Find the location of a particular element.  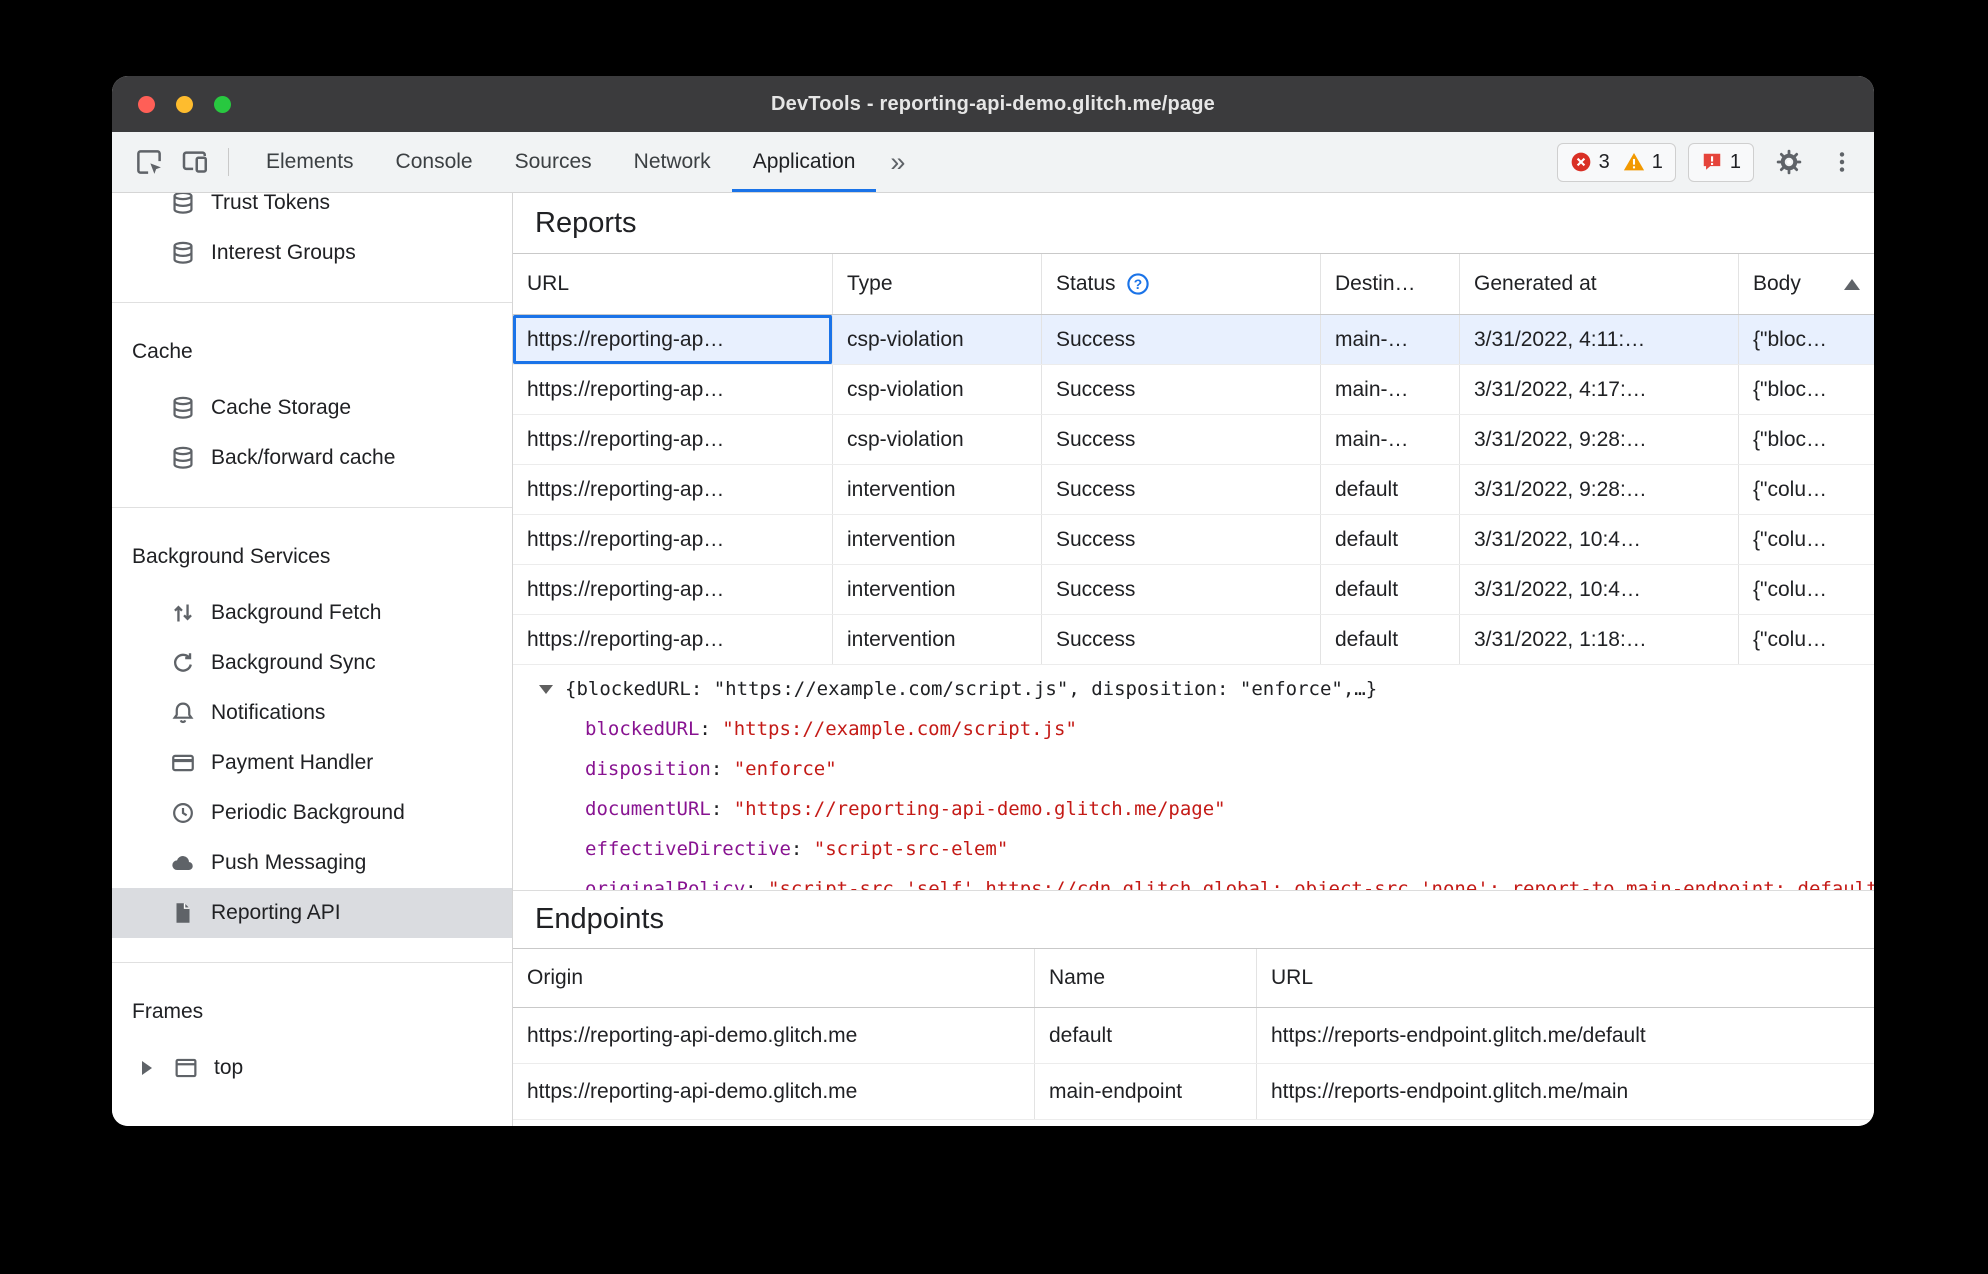

inspect-element-button is located at coordinates (149, 162).